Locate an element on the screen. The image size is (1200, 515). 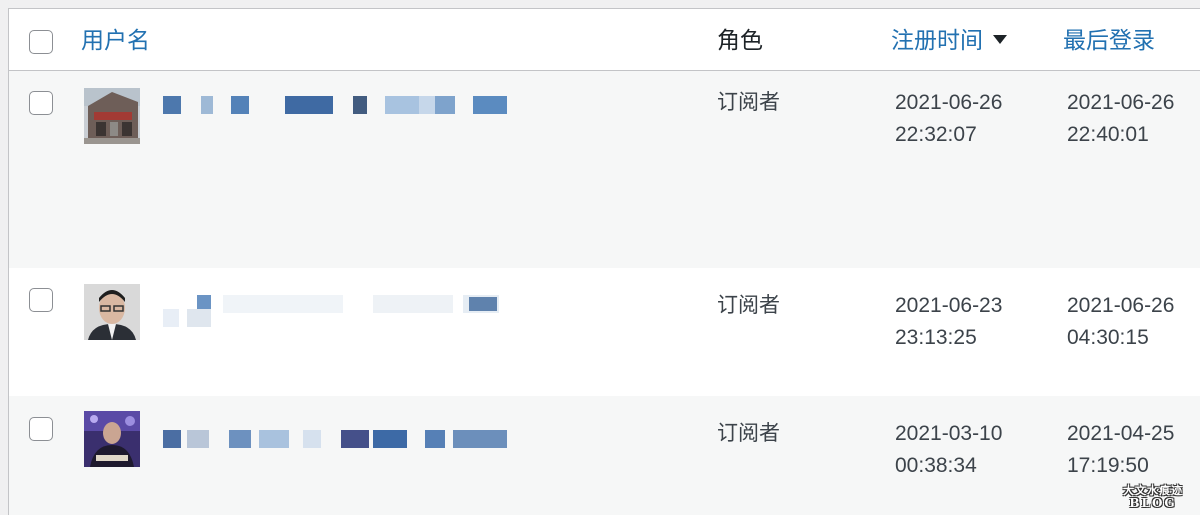
last-login-time: 22:40:01 is located at coordinates (1108, 134).